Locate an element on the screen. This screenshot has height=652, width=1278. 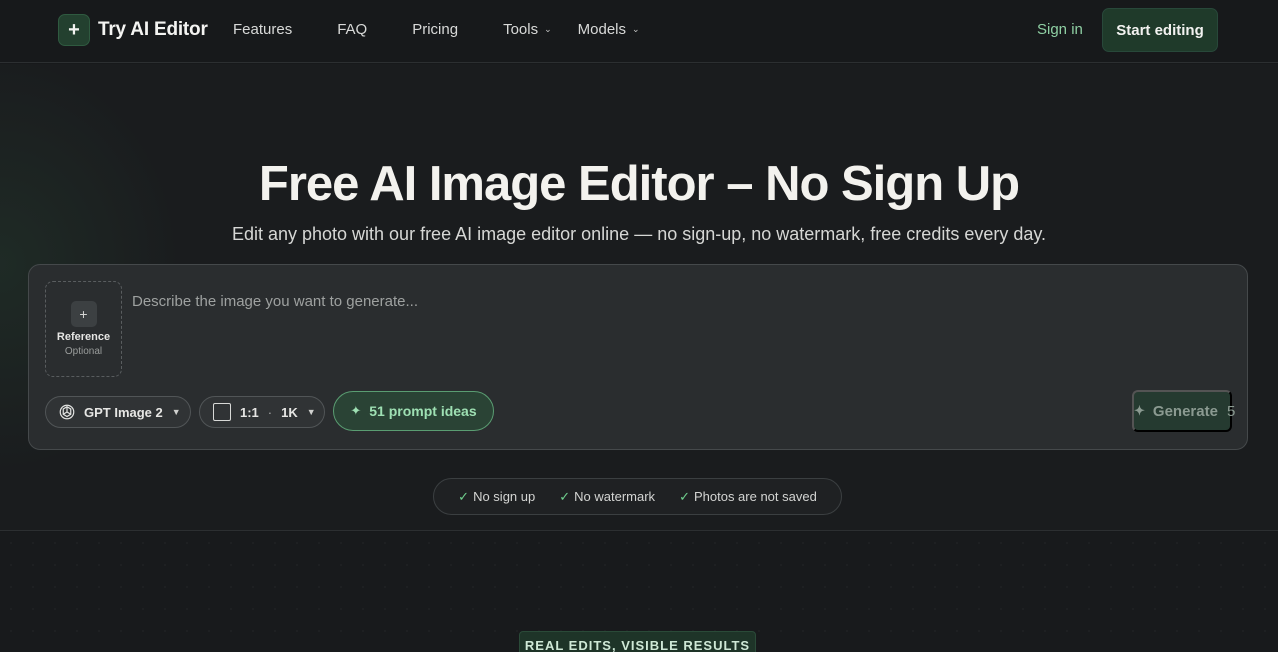
prompt-ideas-button: ✦ 51 prompt ideas is located at coordinates (413, 411).